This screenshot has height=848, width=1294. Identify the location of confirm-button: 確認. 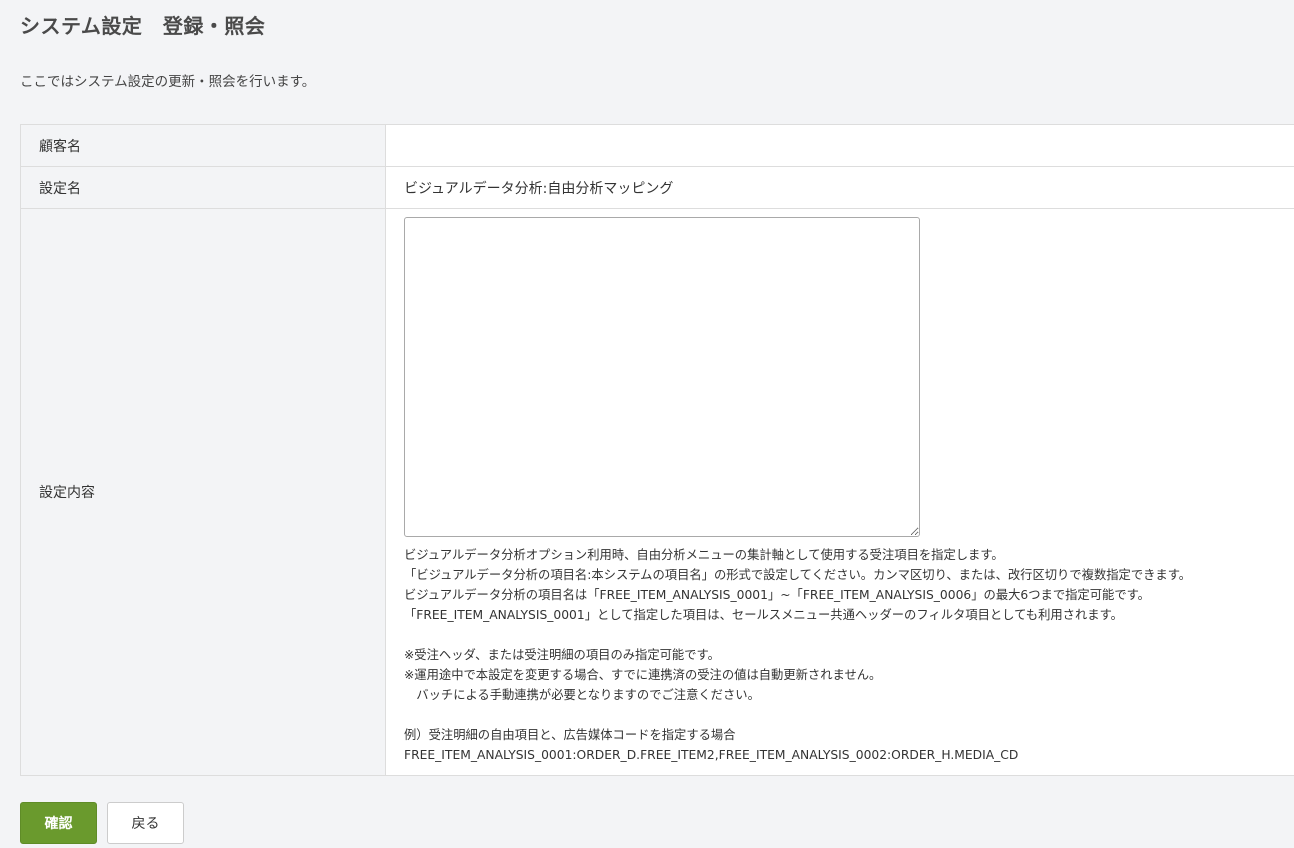
(58, 823).